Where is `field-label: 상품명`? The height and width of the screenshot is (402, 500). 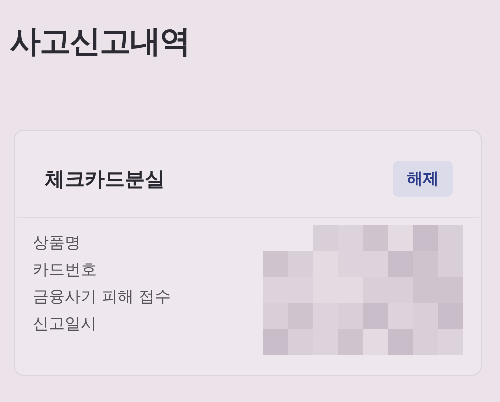 field-label: 상품명 is located at coordinates (57, 243).